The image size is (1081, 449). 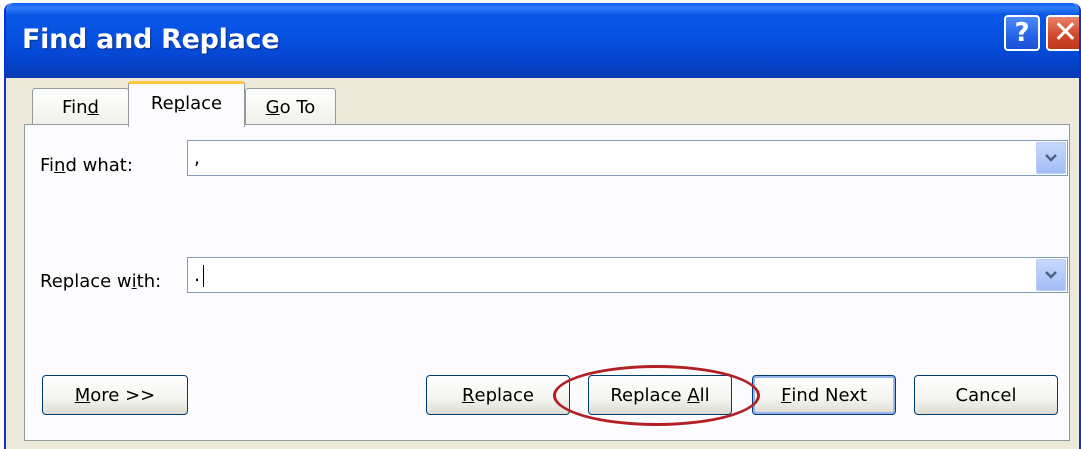 I want to click on close-button: ✕, so click(x=1062, y=33).